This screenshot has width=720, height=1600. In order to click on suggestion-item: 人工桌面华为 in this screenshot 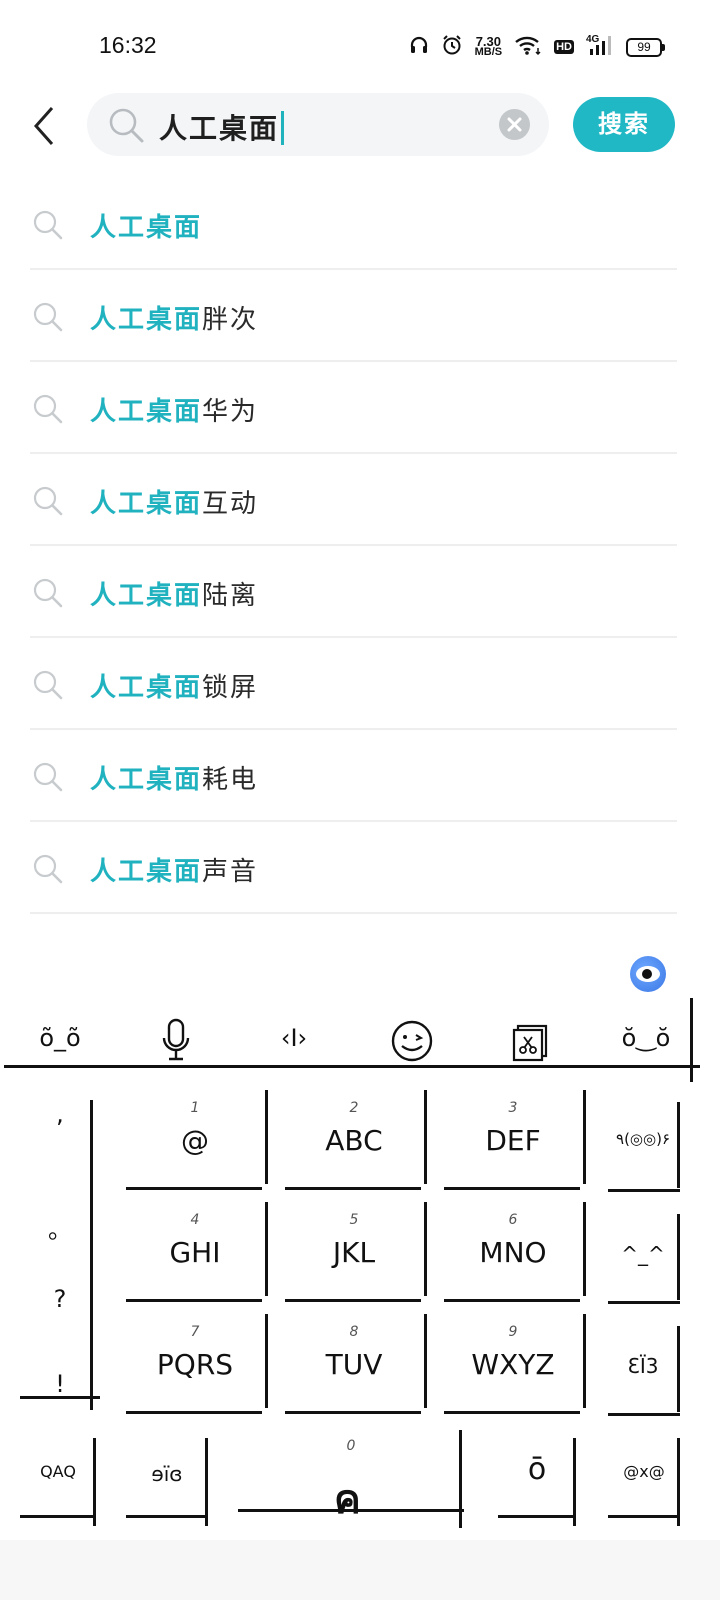, I will do `click(353, 408)`.